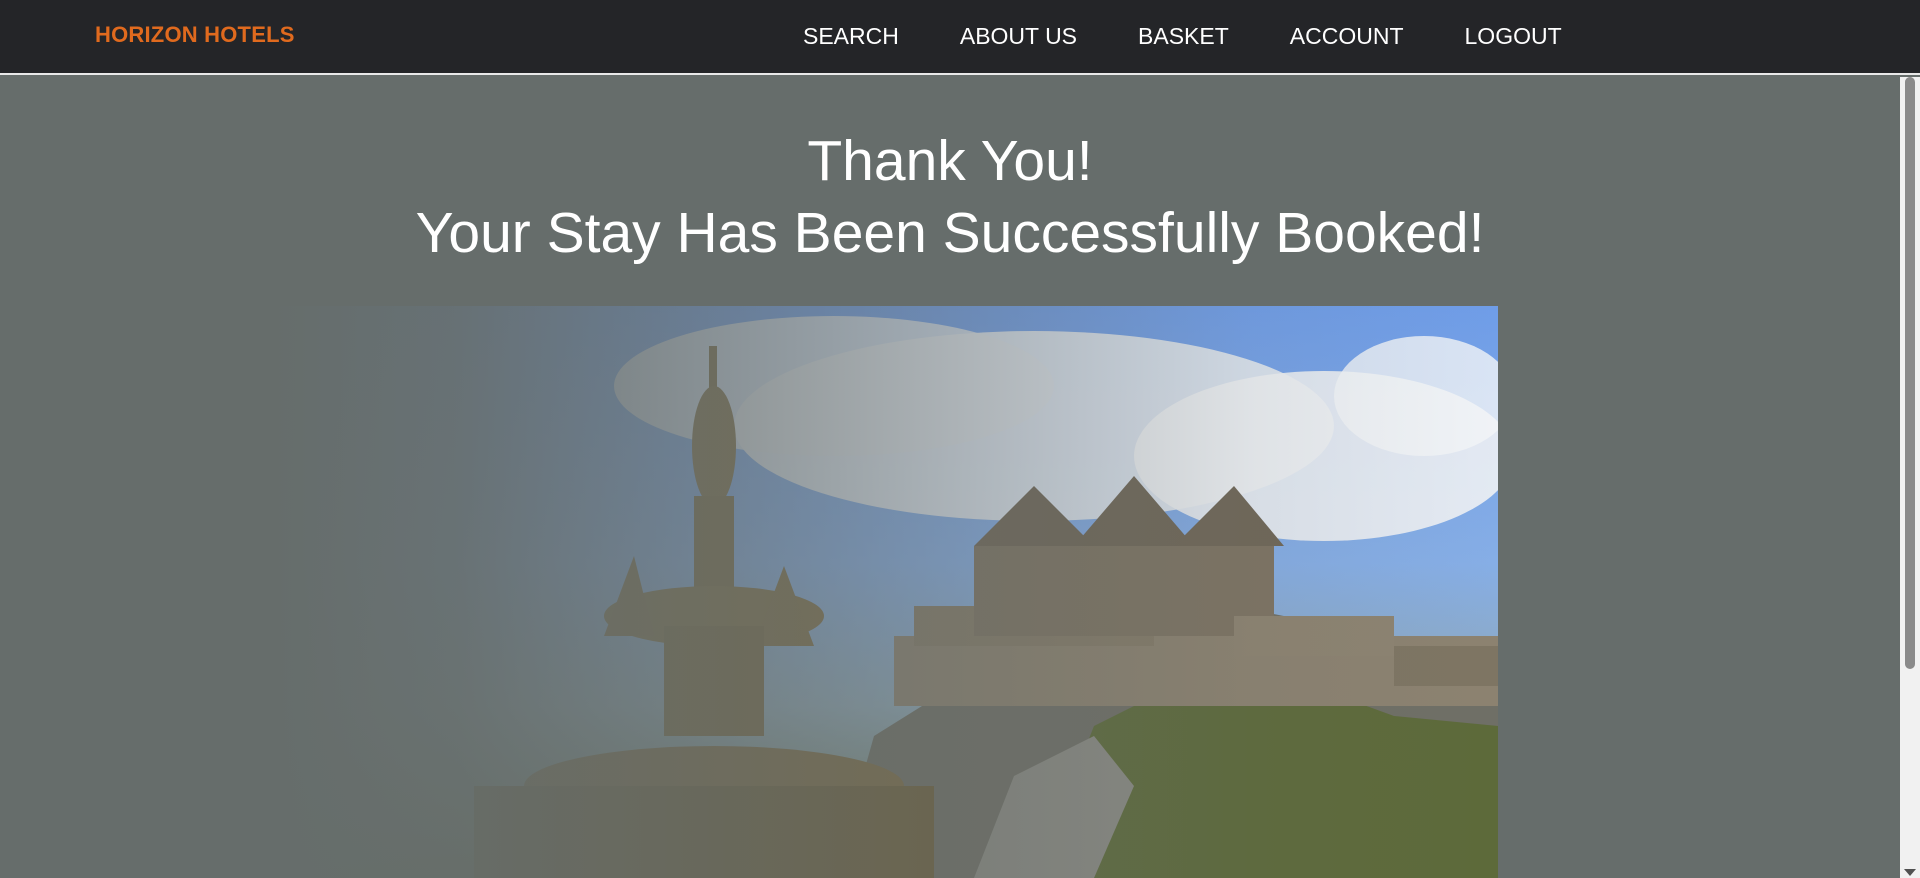 This screenshot has height=878, width=1920. I want to click on thank-you-title: Thank You!, so click(950, 161).